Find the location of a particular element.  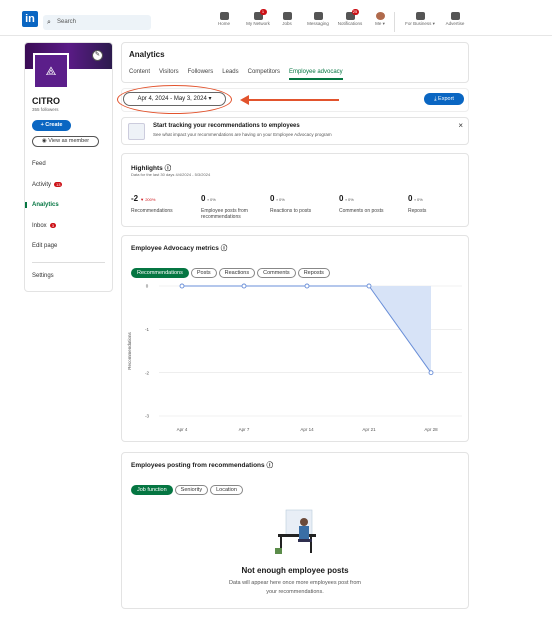

tab-competitors: Competitors is located at coordinates (264, 74).